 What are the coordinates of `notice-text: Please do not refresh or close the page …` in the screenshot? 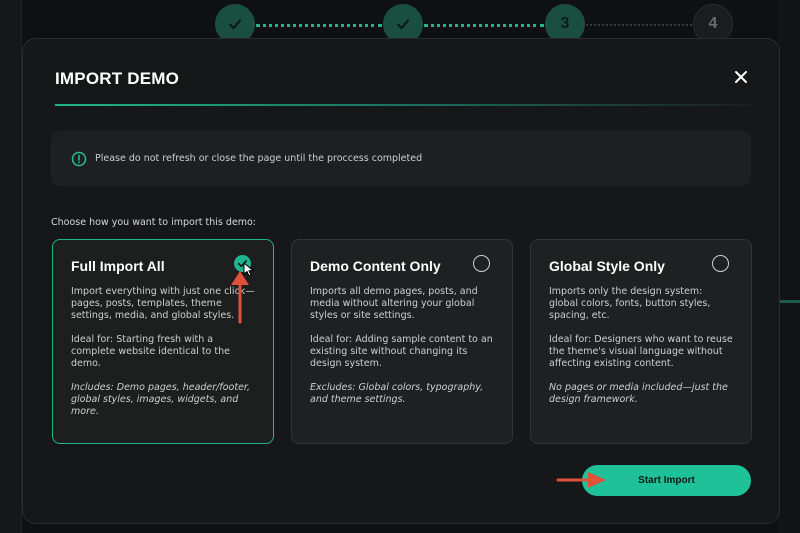 It's located at (259, 158).